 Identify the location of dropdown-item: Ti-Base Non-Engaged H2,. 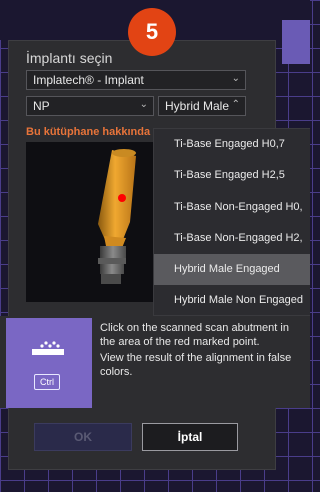
(232, 238).